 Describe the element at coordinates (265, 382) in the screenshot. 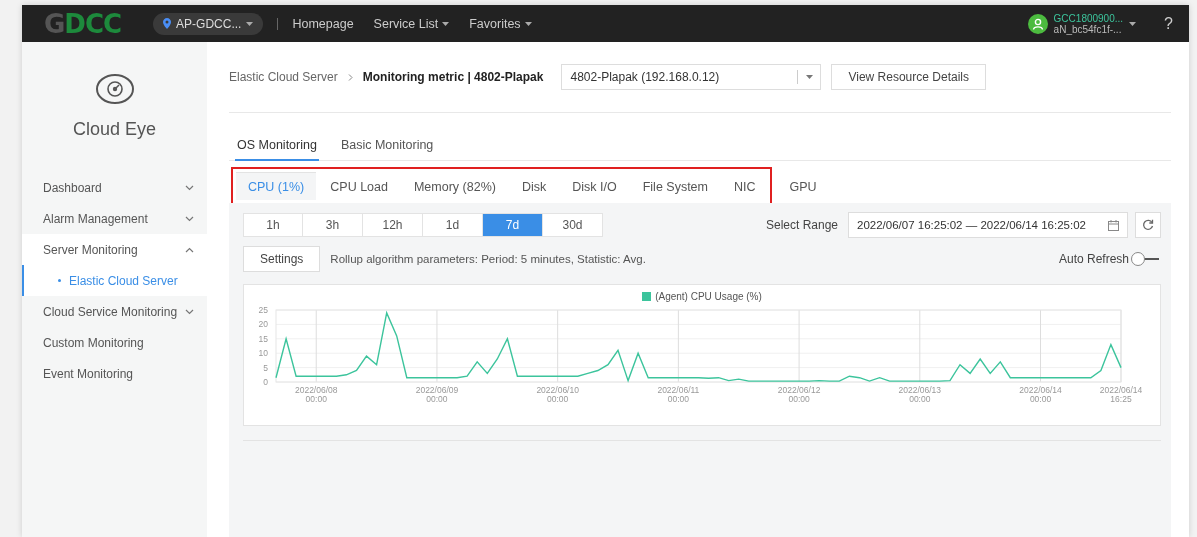

I see `y-axis-label: 0` at that location.